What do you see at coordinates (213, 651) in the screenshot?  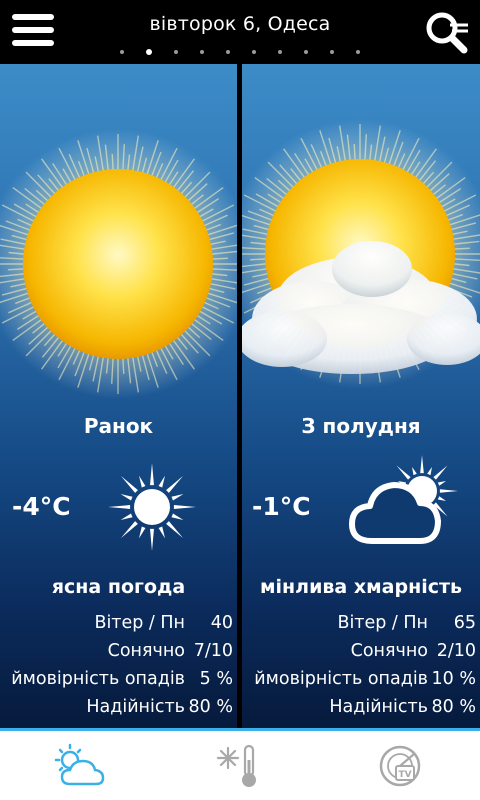 I see `detail-value: 7/10` at bounding box center [213, 651].